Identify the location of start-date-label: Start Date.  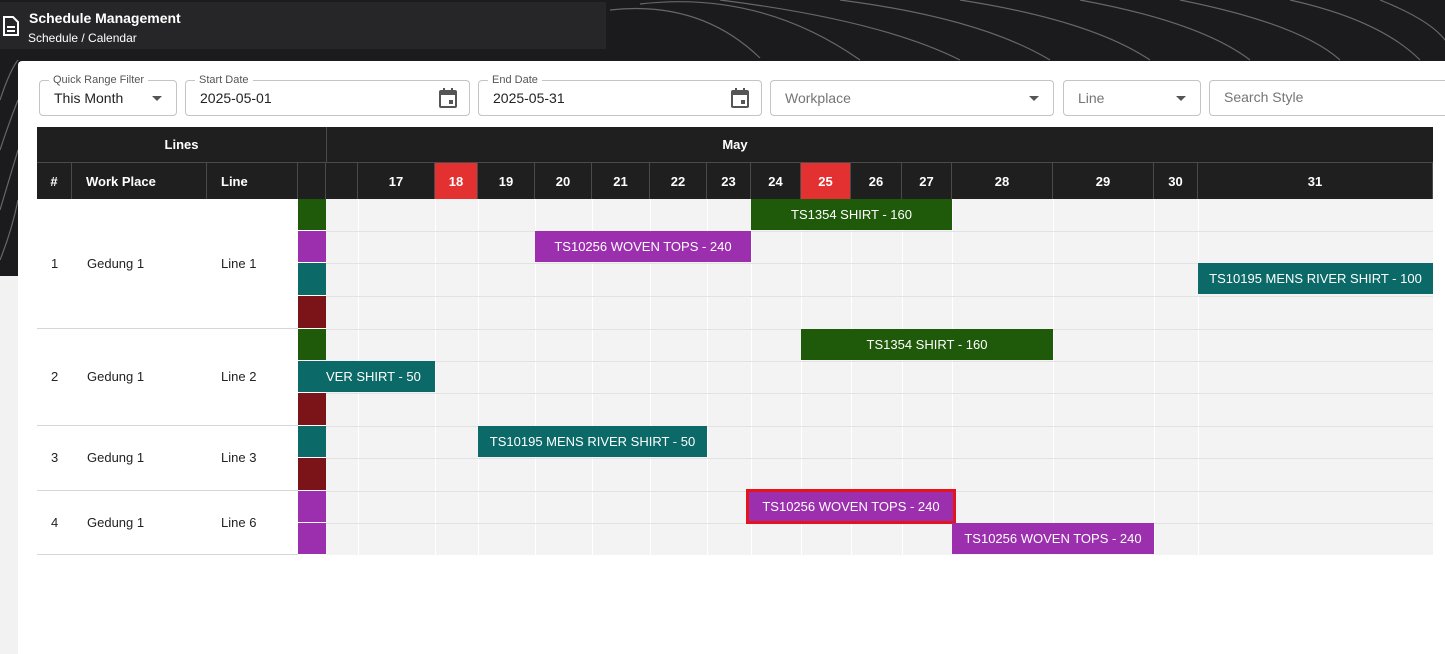
(224, 80).